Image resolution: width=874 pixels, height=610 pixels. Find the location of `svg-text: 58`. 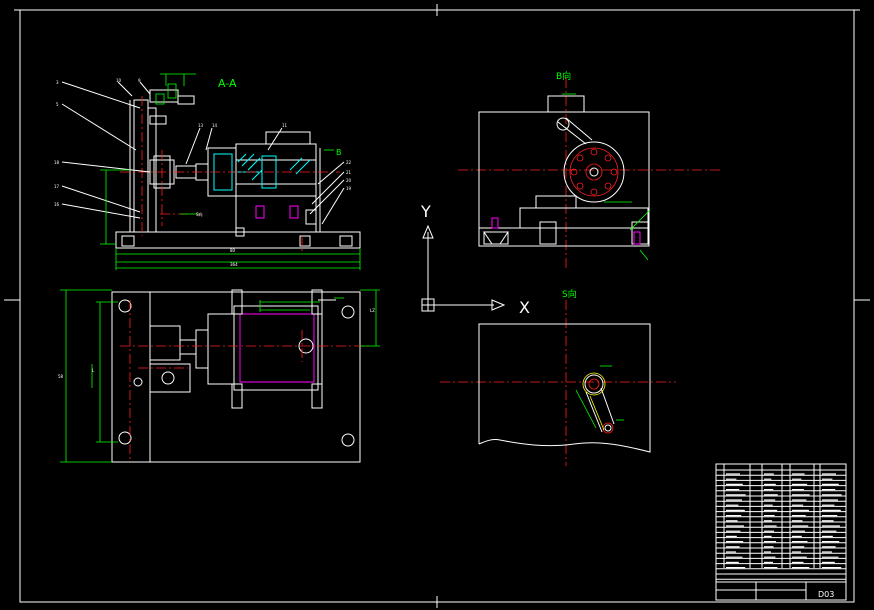

svg-text: 58 is located at coordinates (61, 376).